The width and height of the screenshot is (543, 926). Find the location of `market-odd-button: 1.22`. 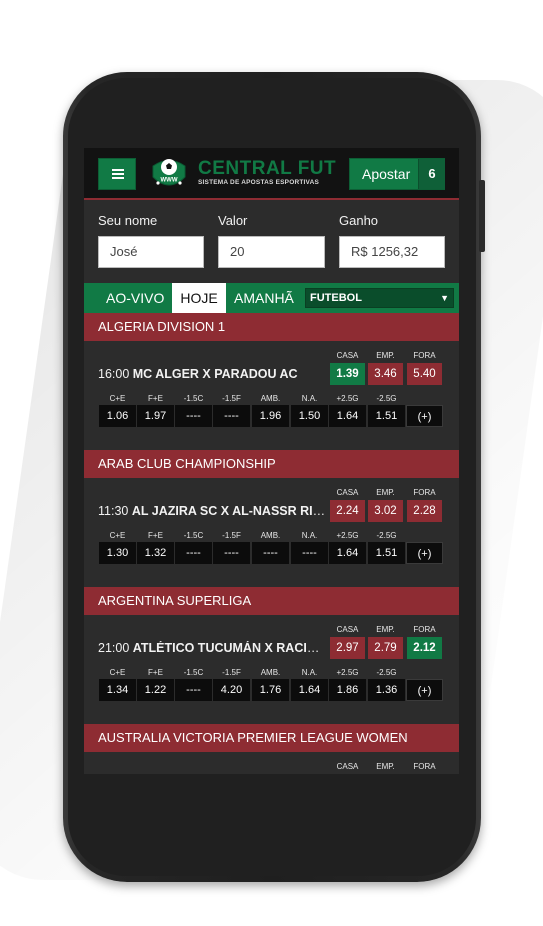

market-odd-button: 1.22 is located at coordinates (155, 690).